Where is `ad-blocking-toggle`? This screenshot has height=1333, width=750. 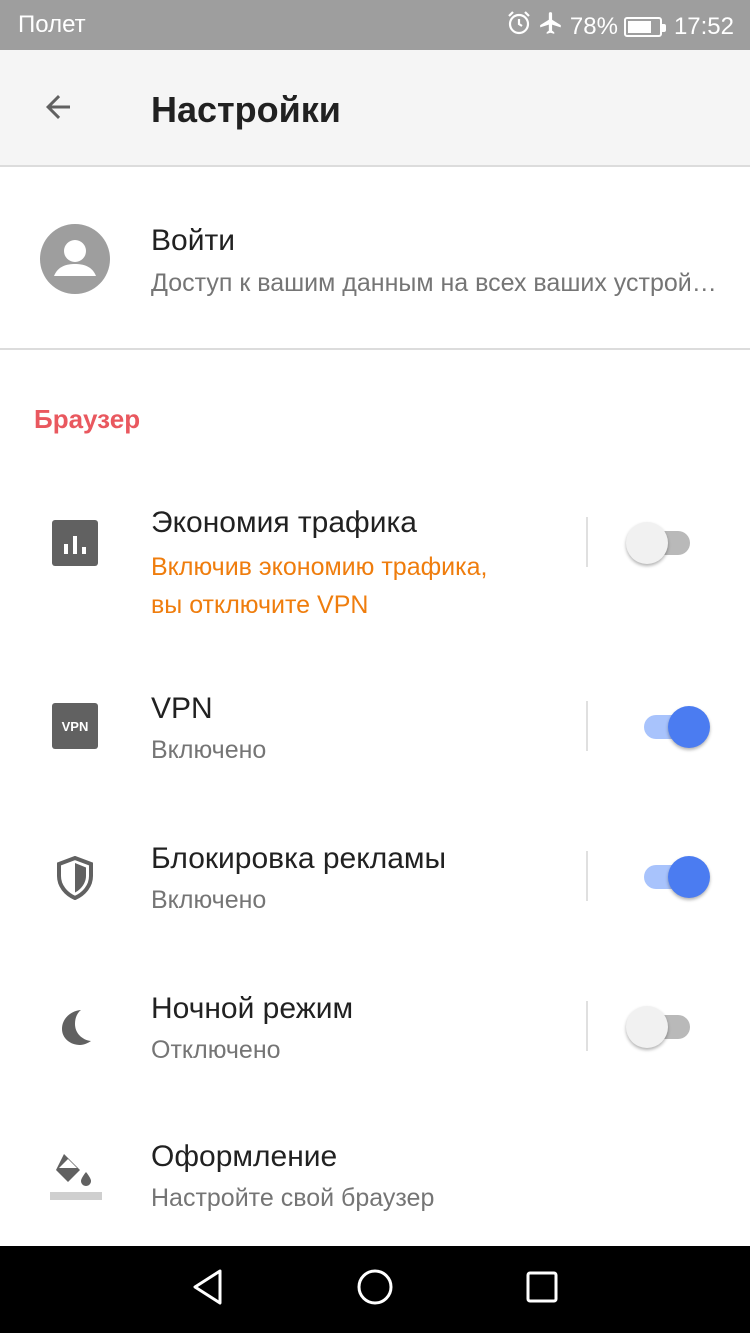 ad-blocking-toggle is located at coordinates (668, 877).